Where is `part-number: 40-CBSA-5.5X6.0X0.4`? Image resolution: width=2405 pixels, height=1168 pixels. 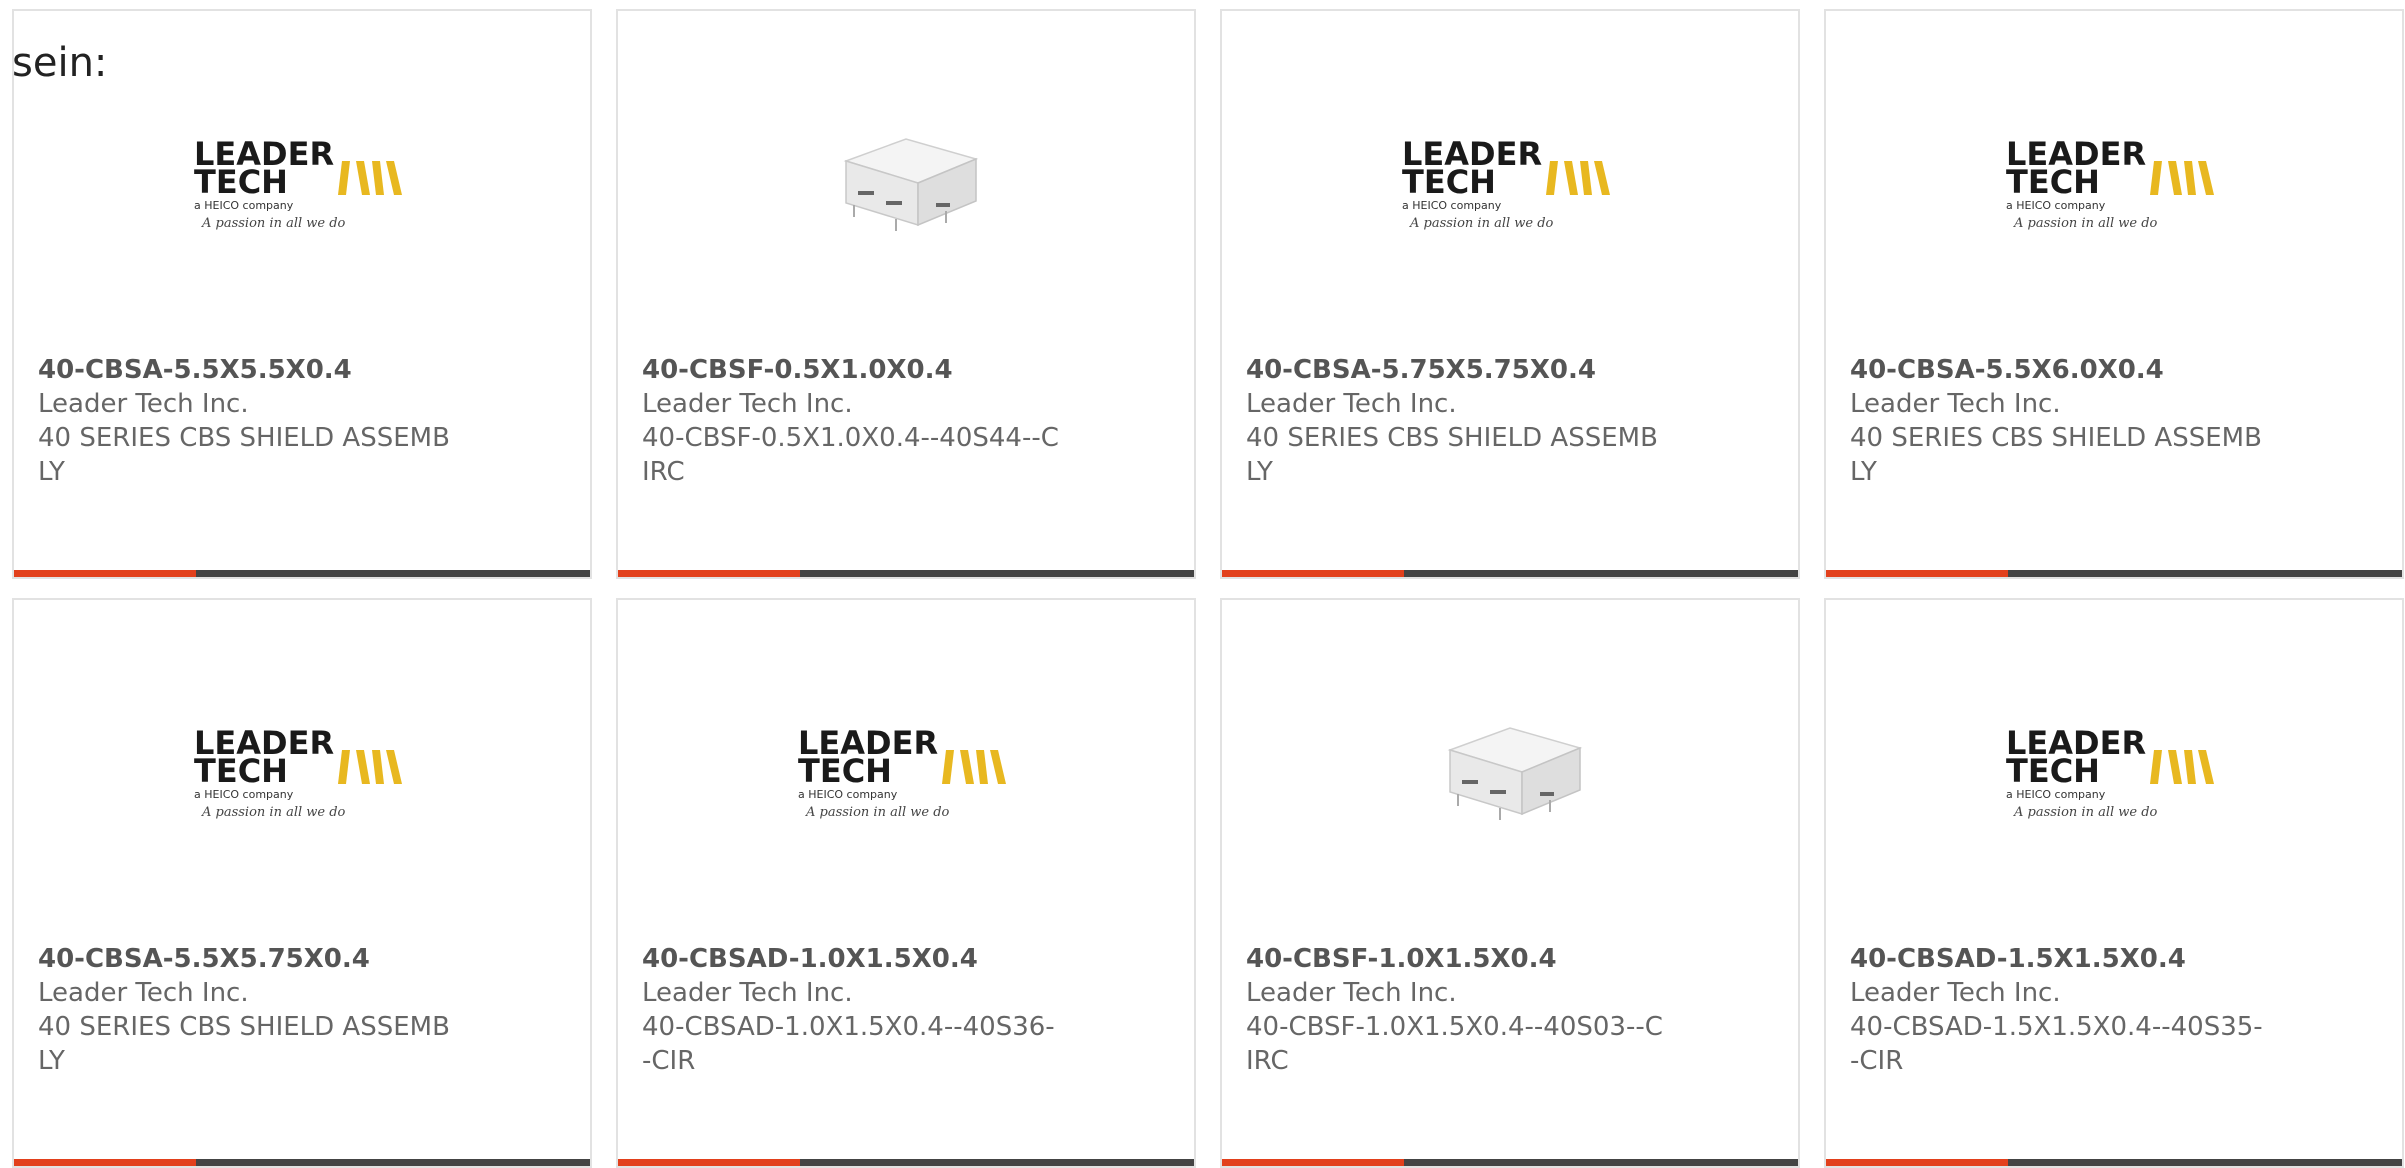 part-number: 40-CBSA-5.5X6.0X0.4 is located at coordinates (2114, 370).